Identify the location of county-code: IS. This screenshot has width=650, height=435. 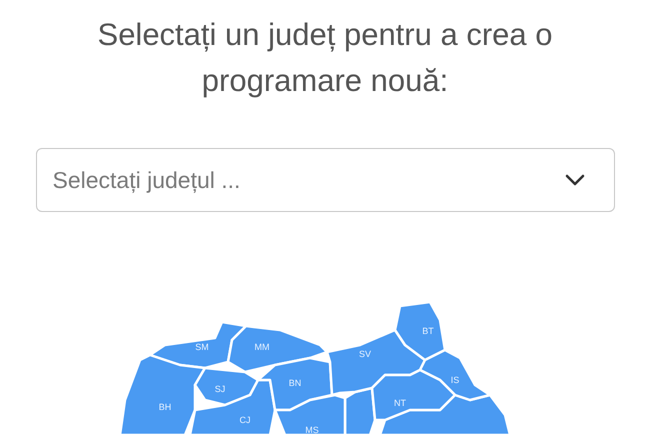
(455, 380).